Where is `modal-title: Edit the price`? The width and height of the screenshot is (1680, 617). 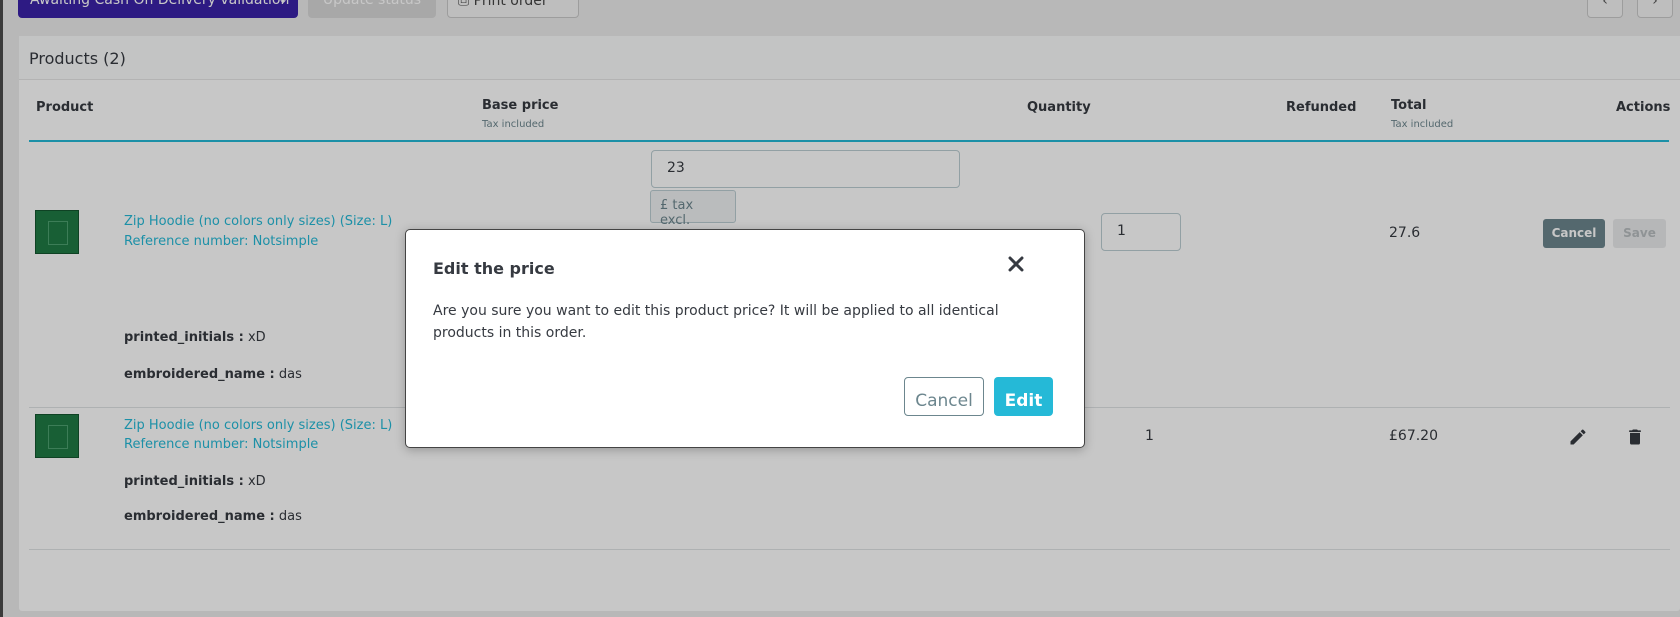
modal-title: Edit the price is located at coordinates (494, 268).